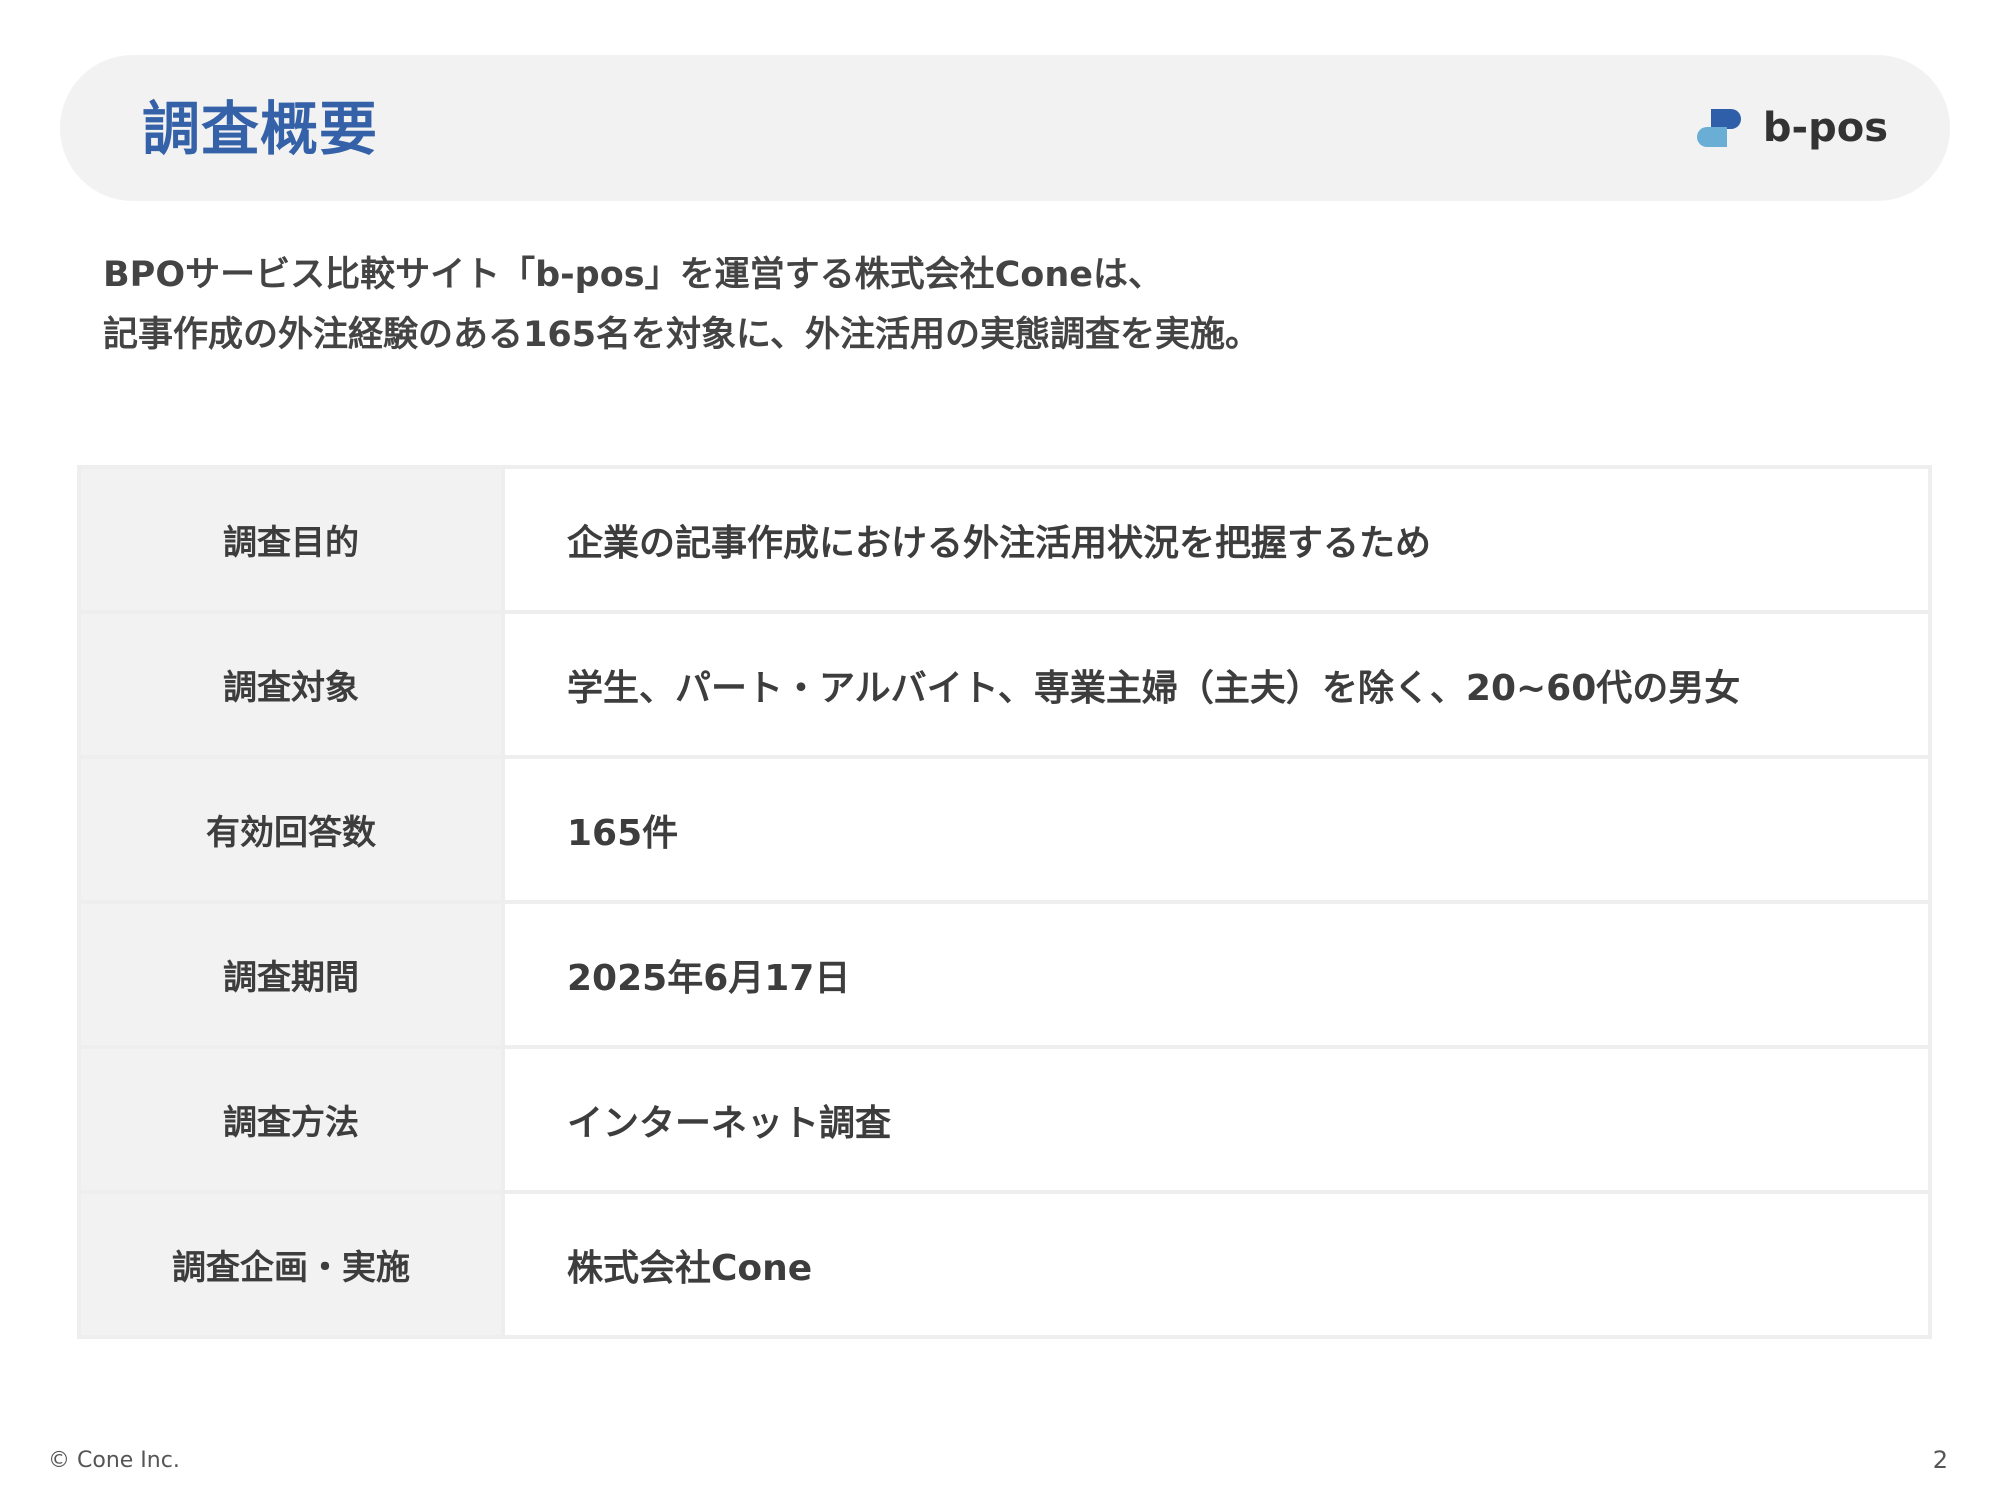 This screenshot has width=2000, height=1500. Describe the element at coordinates (114, 1460) in the screenshot. I see `copyright-text: © Cone Inc.` at that location.